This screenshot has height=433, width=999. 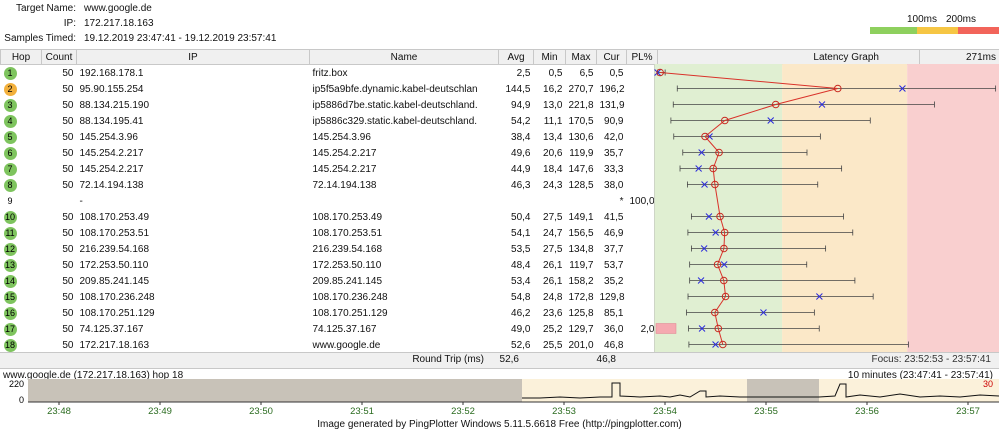 I want to click on history-time-label: 23:52, so click(x=463, y=411).